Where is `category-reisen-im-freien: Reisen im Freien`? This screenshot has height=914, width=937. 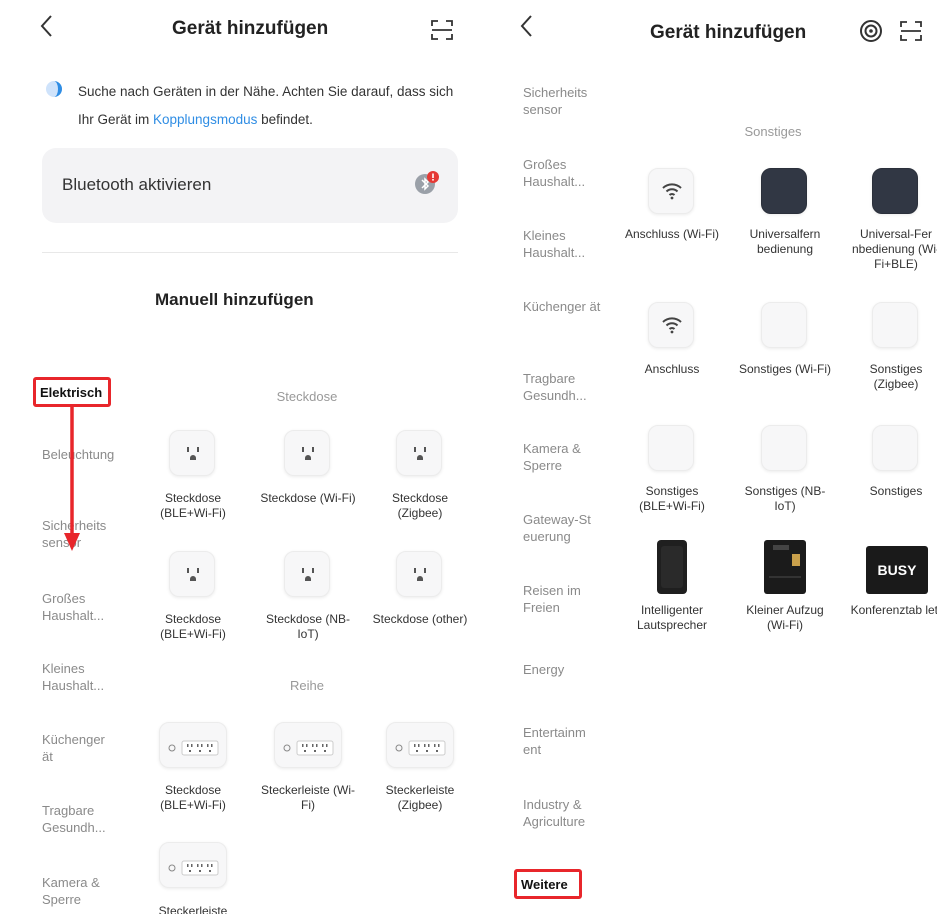 category-reisen-im-freien: Reisen im Freien is located at coordinates (563, 599).